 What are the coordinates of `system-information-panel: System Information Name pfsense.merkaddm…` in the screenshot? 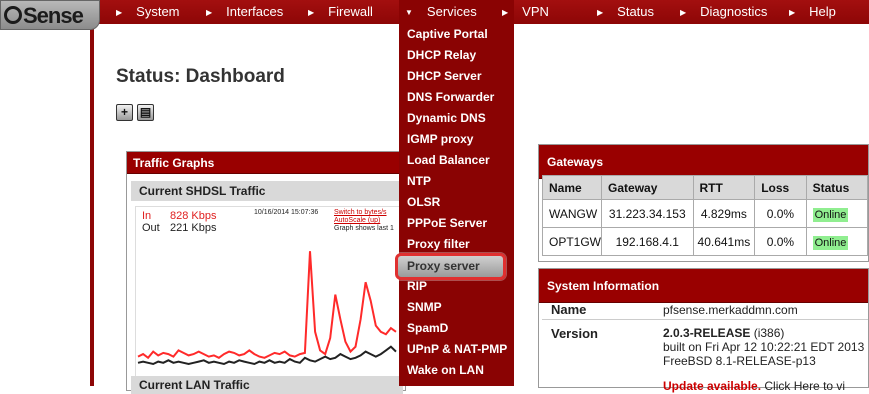 It's located at (703, 330).